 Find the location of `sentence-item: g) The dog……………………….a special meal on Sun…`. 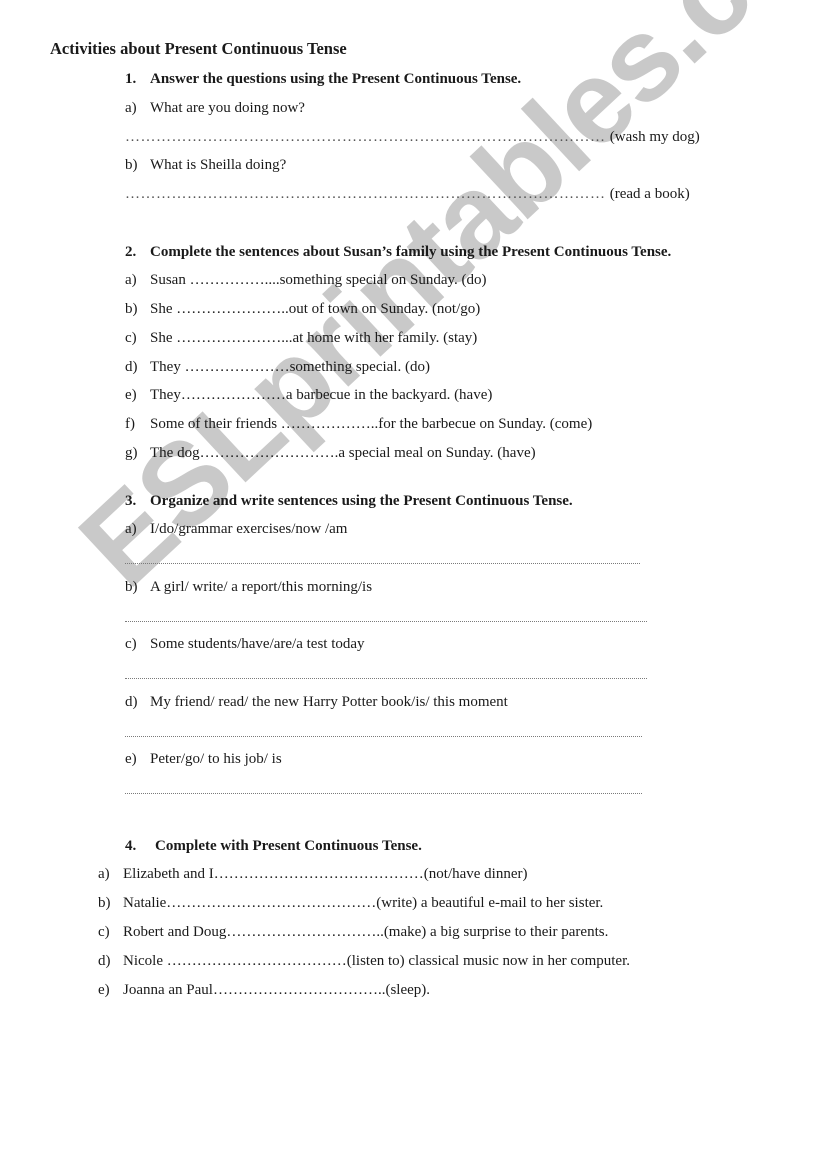

sentence-item: g) The dog……………………….a special meal on Sun… is located at coordinates (330, 453).